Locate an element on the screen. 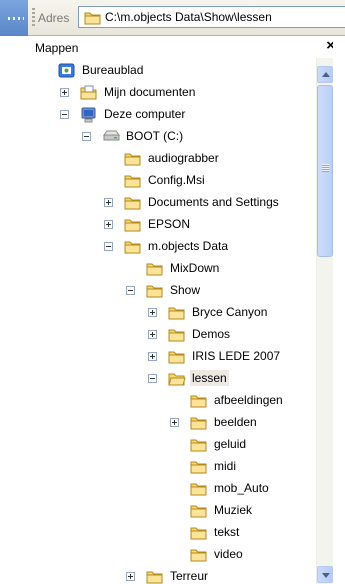 This screenshot has width=345, height=584. tree-item-label: geluid is located at coordinates (230, 444).